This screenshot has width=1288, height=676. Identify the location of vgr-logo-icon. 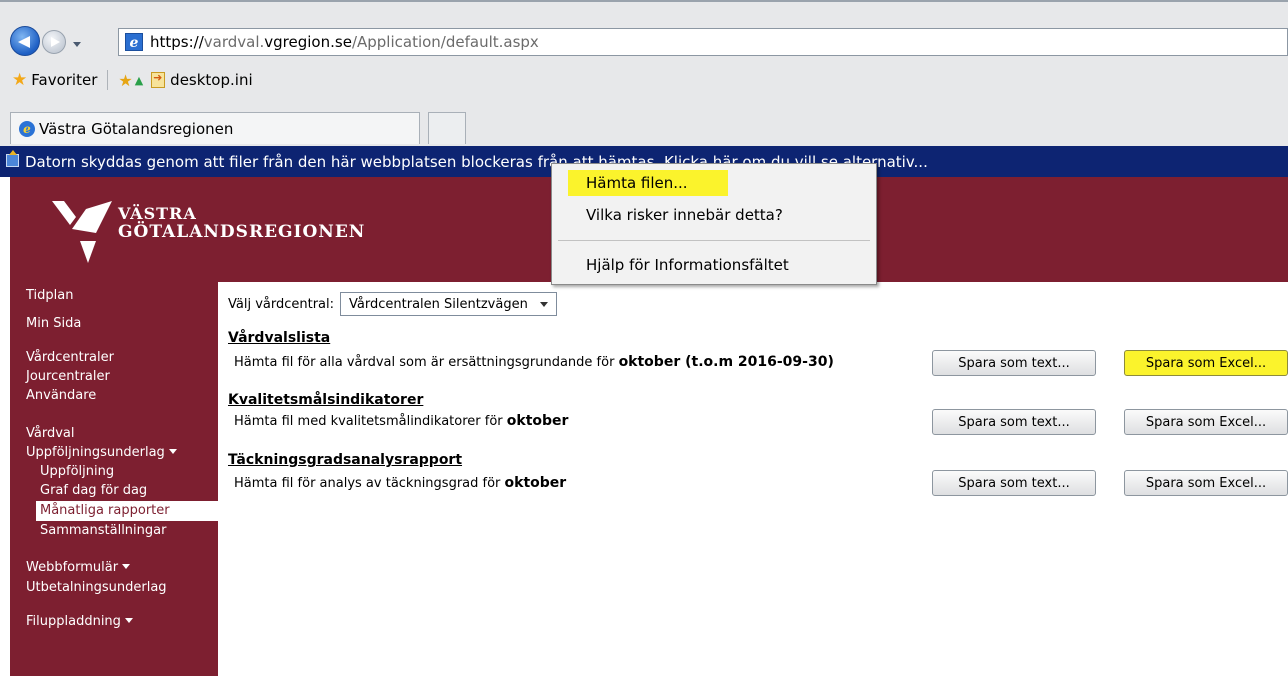
(82, 232).